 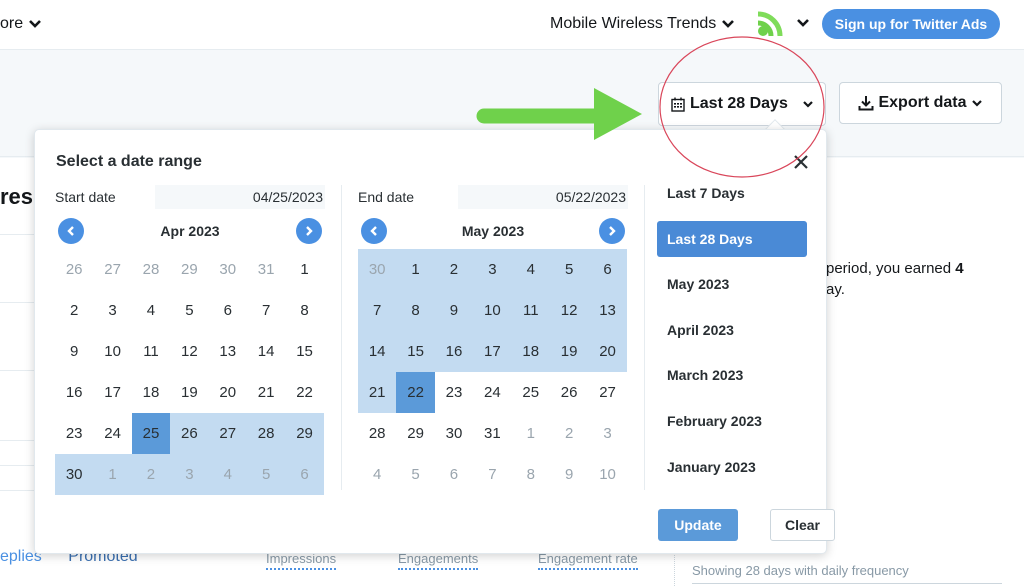 What do you see at coordinates (531, 392) in the screenshot?
I see `day-cell: 25` at bounding box center [531, 392].